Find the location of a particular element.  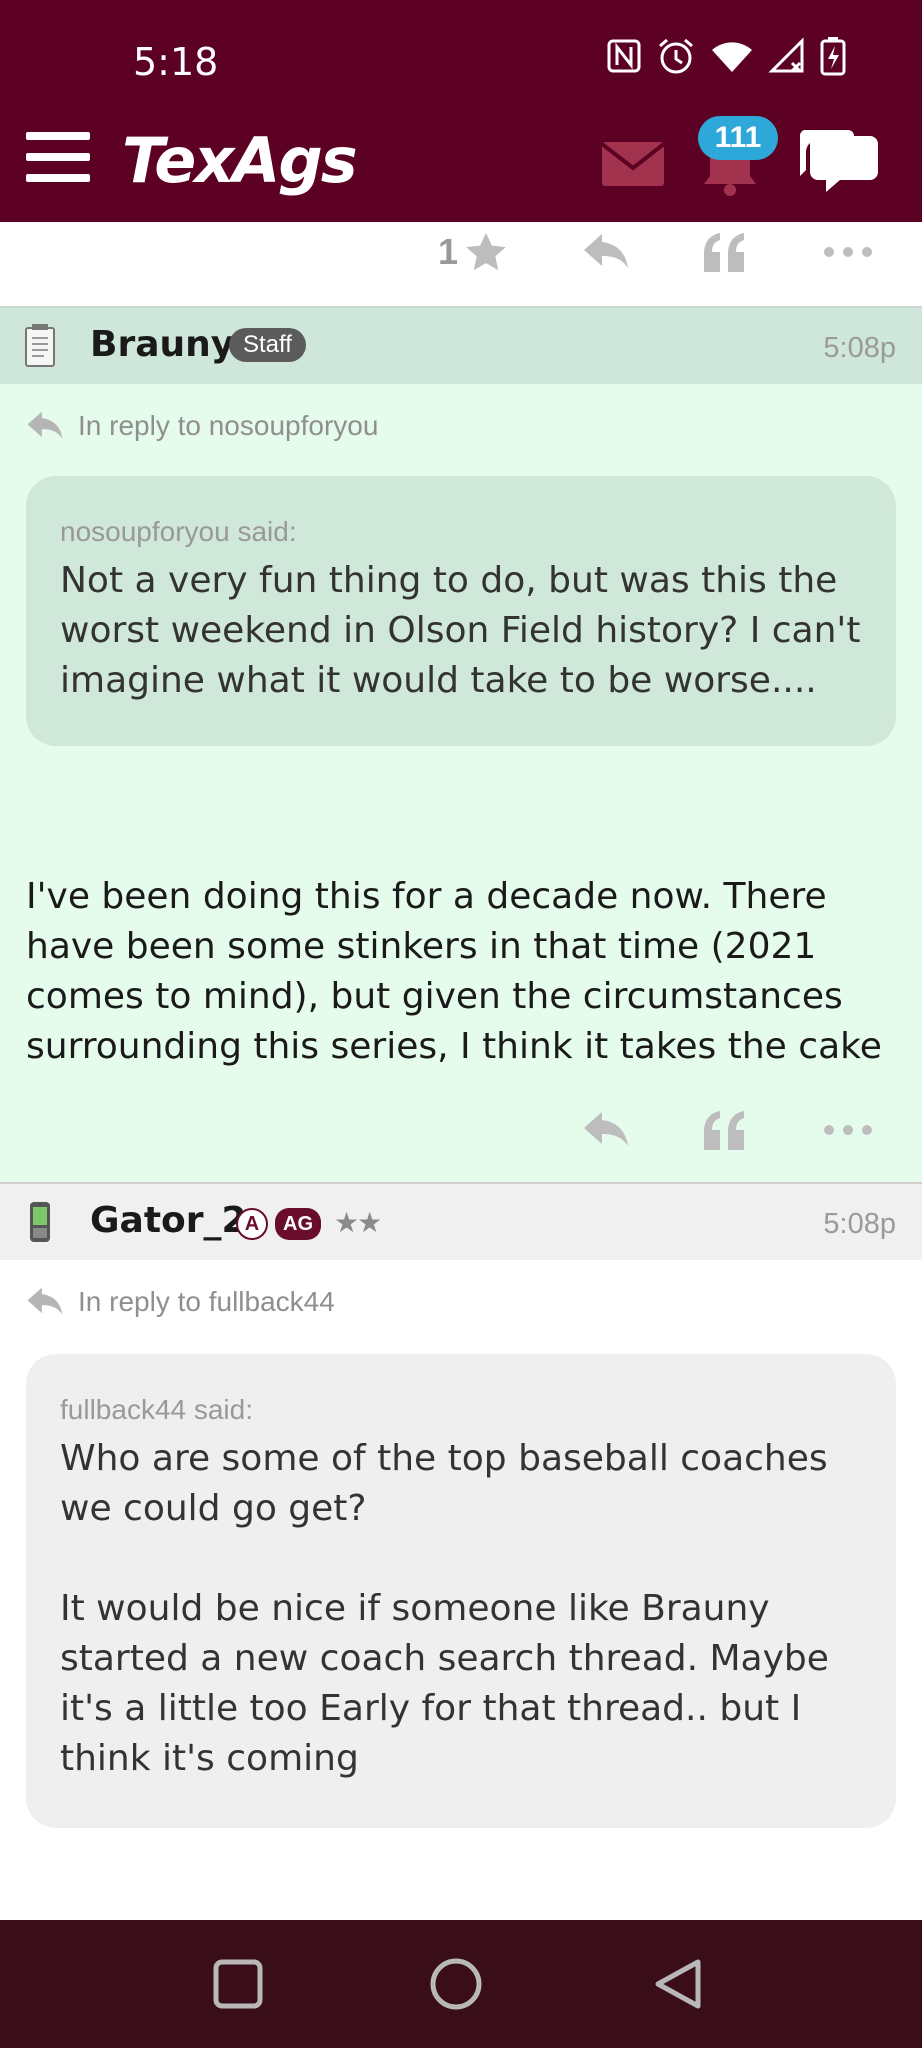

nfc-icon is located at coordinates (624, 56).